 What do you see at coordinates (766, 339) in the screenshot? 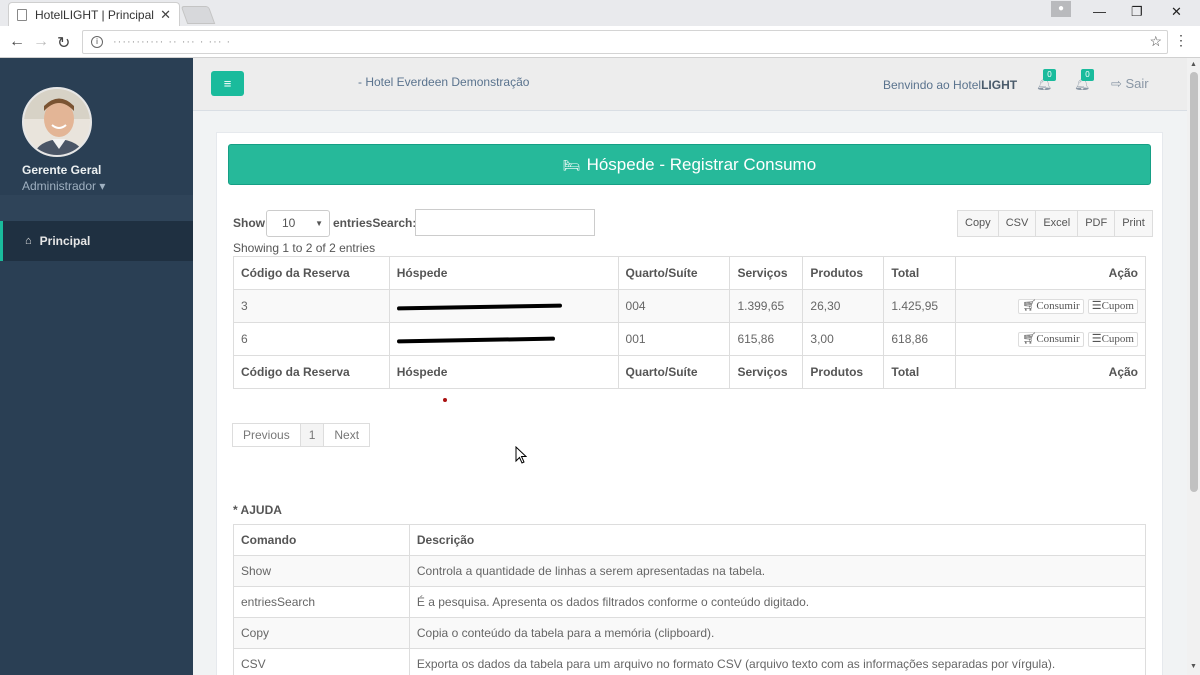
I see `servicos-cell: 615,86` at bounding box center [766, 339].